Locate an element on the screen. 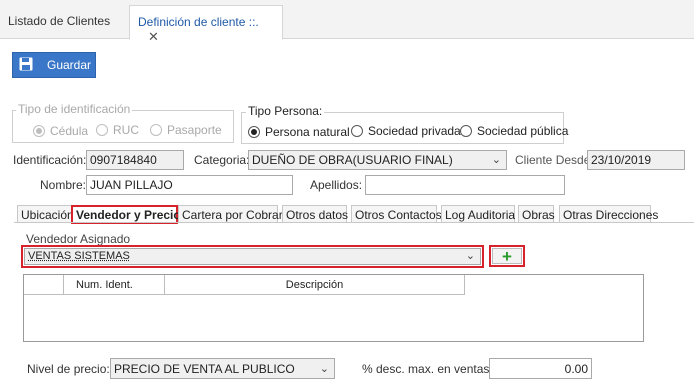  grid-header-select is located at coordinates (44, 285).